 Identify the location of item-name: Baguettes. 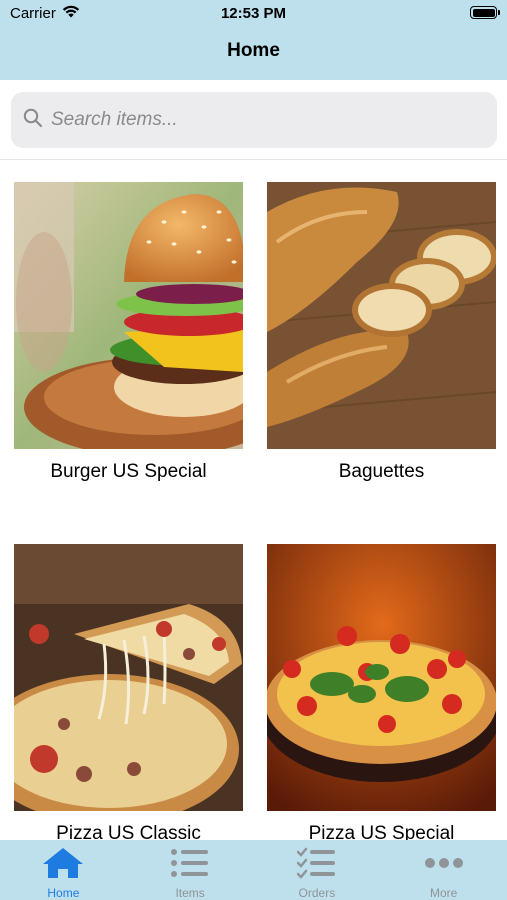
(381, 471).